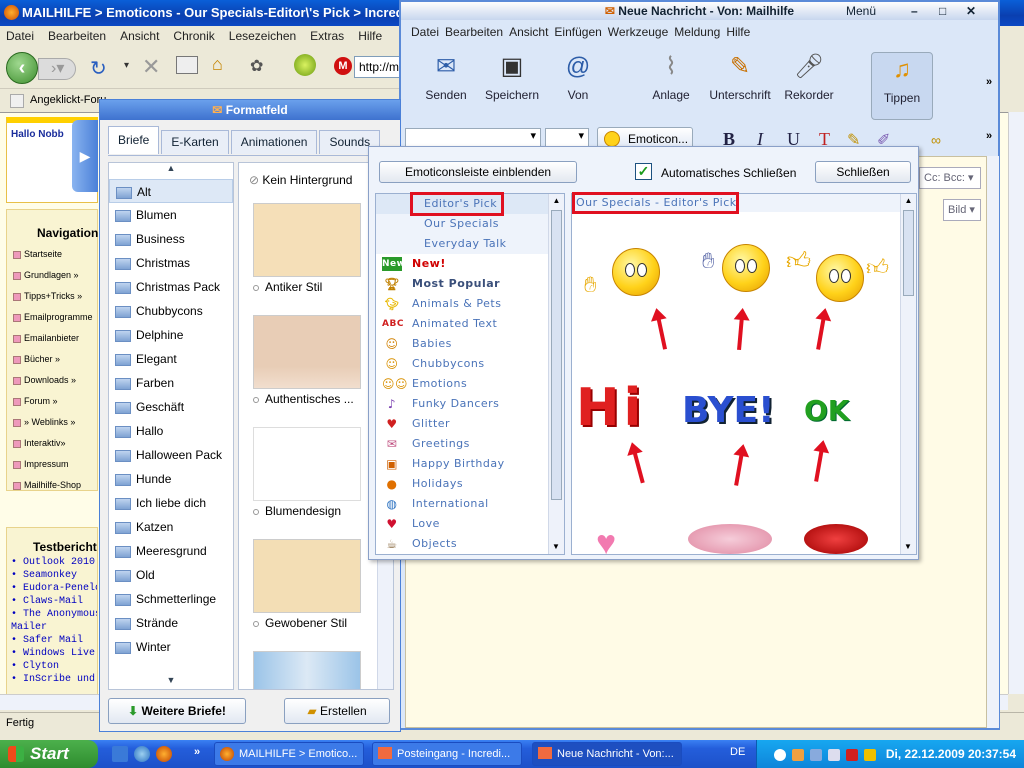  What do you see at coordinates (470, 304) in the screenshot?
I see `emoticon-category: 🐤︎ Animals & Pets` at bounding box center [470, 304].